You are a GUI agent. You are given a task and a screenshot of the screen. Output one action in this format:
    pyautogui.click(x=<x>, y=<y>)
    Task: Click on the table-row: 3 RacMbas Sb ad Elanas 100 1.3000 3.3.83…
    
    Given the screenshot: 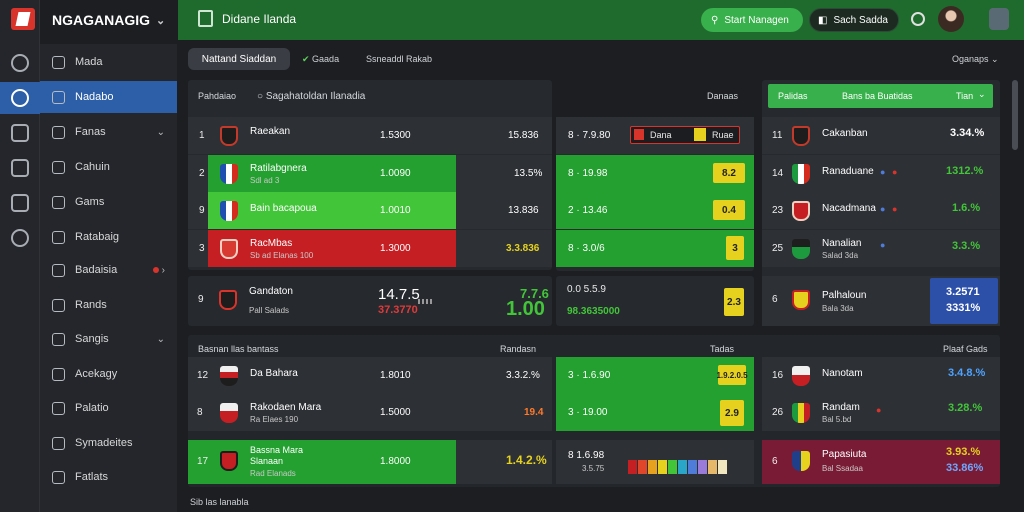 What is the action you would take?
    pyautogui.click(x=370, y=248)
    